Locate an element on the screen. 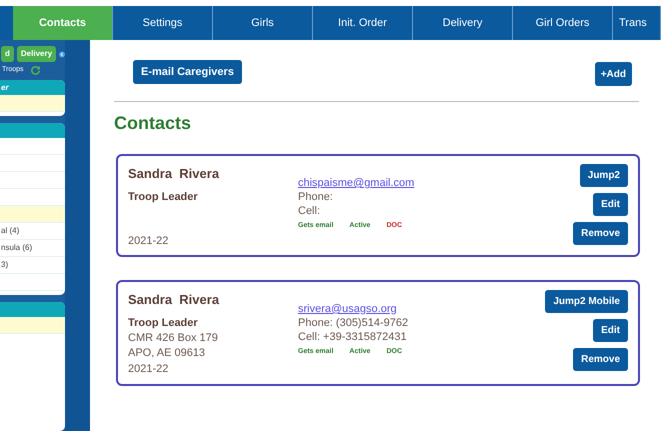 This screenshot has width=661, height=431. phone-text: Phone: (305)514-9762 is located at coordinates (354, 323).